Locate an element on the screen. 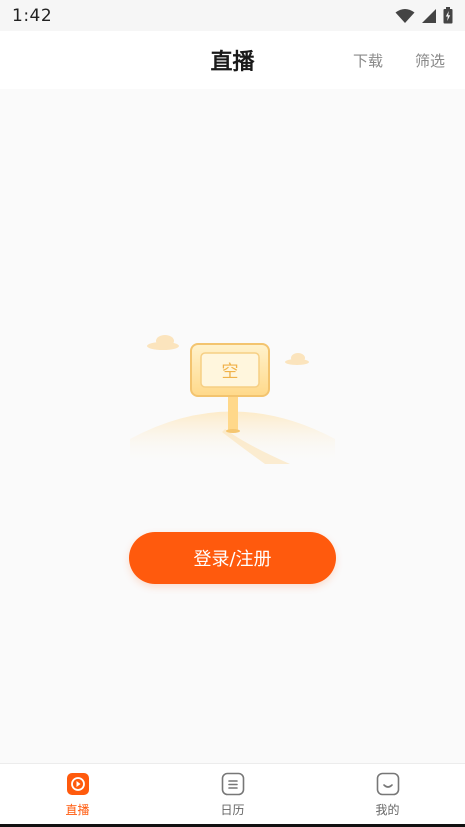 This screenshot has width=465, height=827. header-bar: 直播 下载 筛选 is located at coordinates (232, 60).